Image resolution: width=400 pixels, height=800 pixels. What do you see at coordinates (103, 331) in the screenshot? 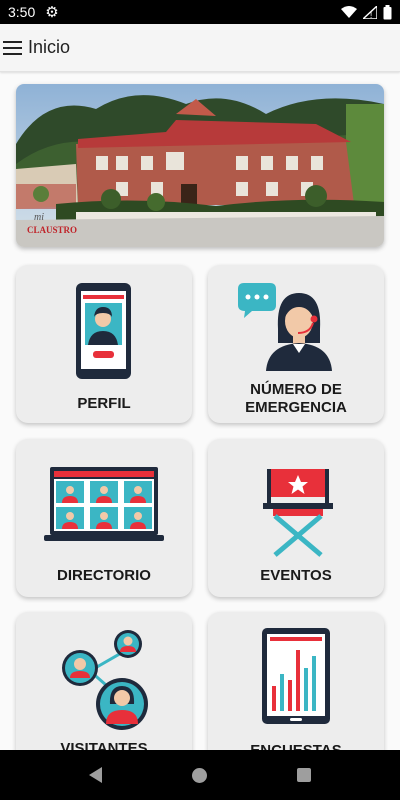
I see `profile-phone-icon` at bounding box center [103, 331].